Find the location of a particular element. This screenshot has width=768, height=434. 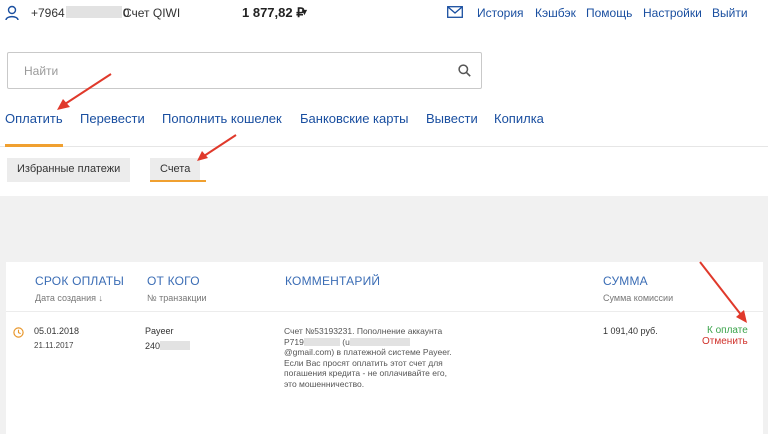

active-subtab-indicator is located at coordinates (178, 181).